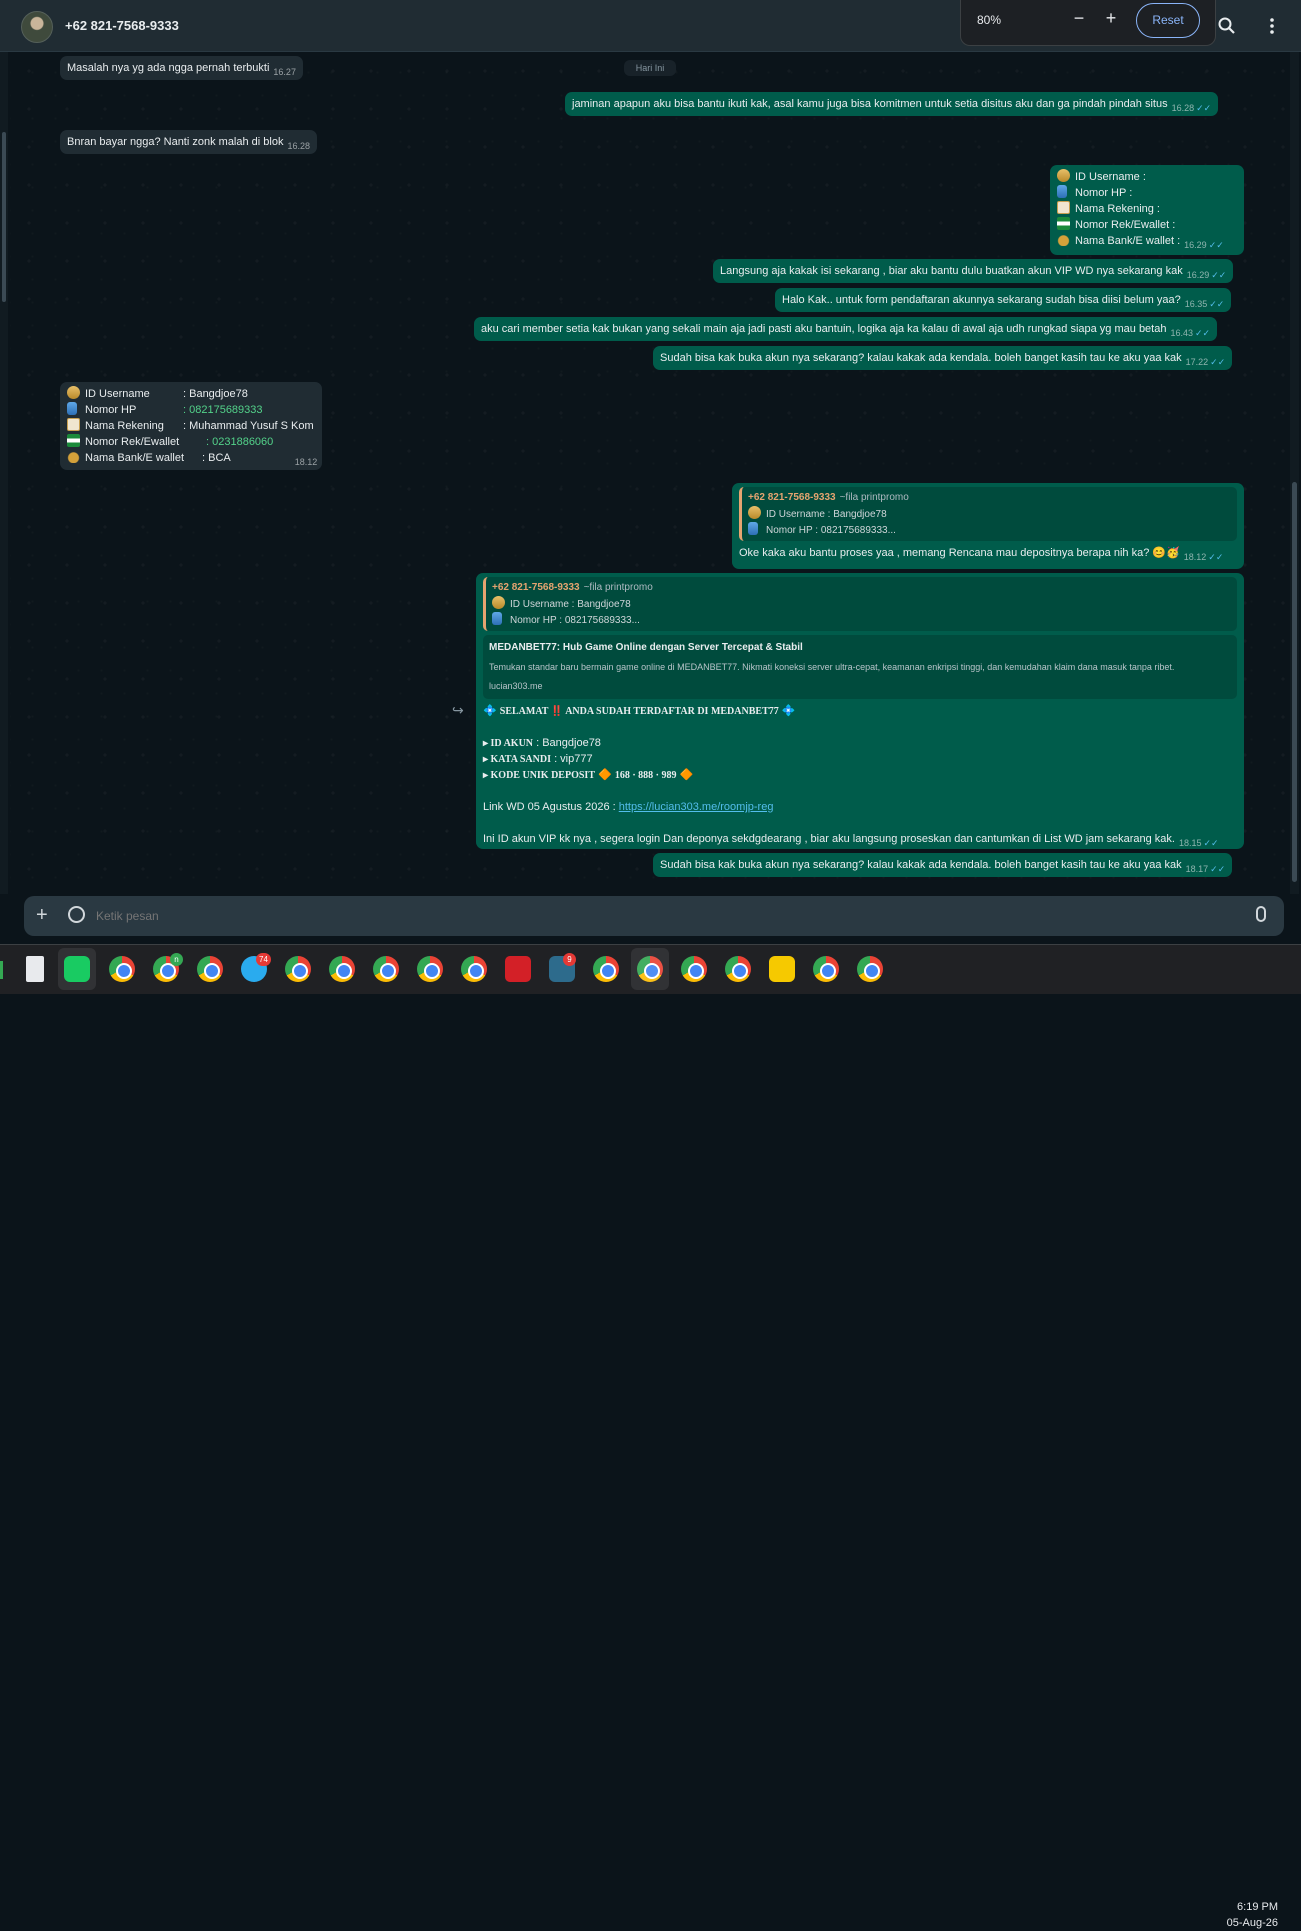  I want to click on zoom-in-button: +, so click(1111, 18).